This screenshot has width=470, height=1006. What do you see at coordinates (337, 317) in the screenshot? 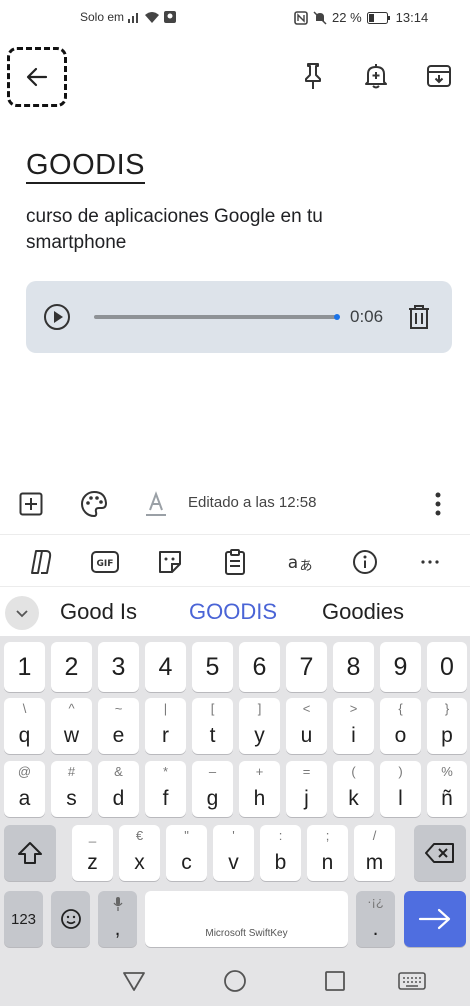
I see `audio-progress-thumb` at bounding box center [337, 317].